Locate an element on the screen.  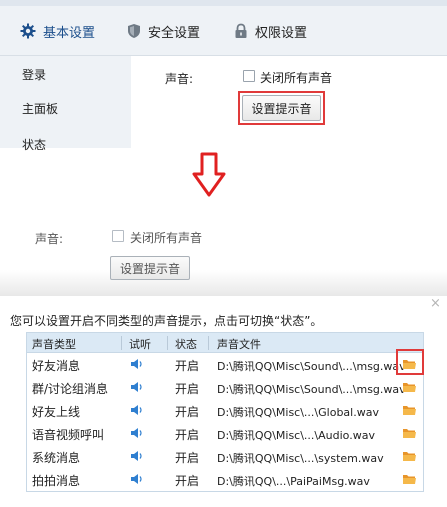
panel-shadow is located at coordinates (223, 283).